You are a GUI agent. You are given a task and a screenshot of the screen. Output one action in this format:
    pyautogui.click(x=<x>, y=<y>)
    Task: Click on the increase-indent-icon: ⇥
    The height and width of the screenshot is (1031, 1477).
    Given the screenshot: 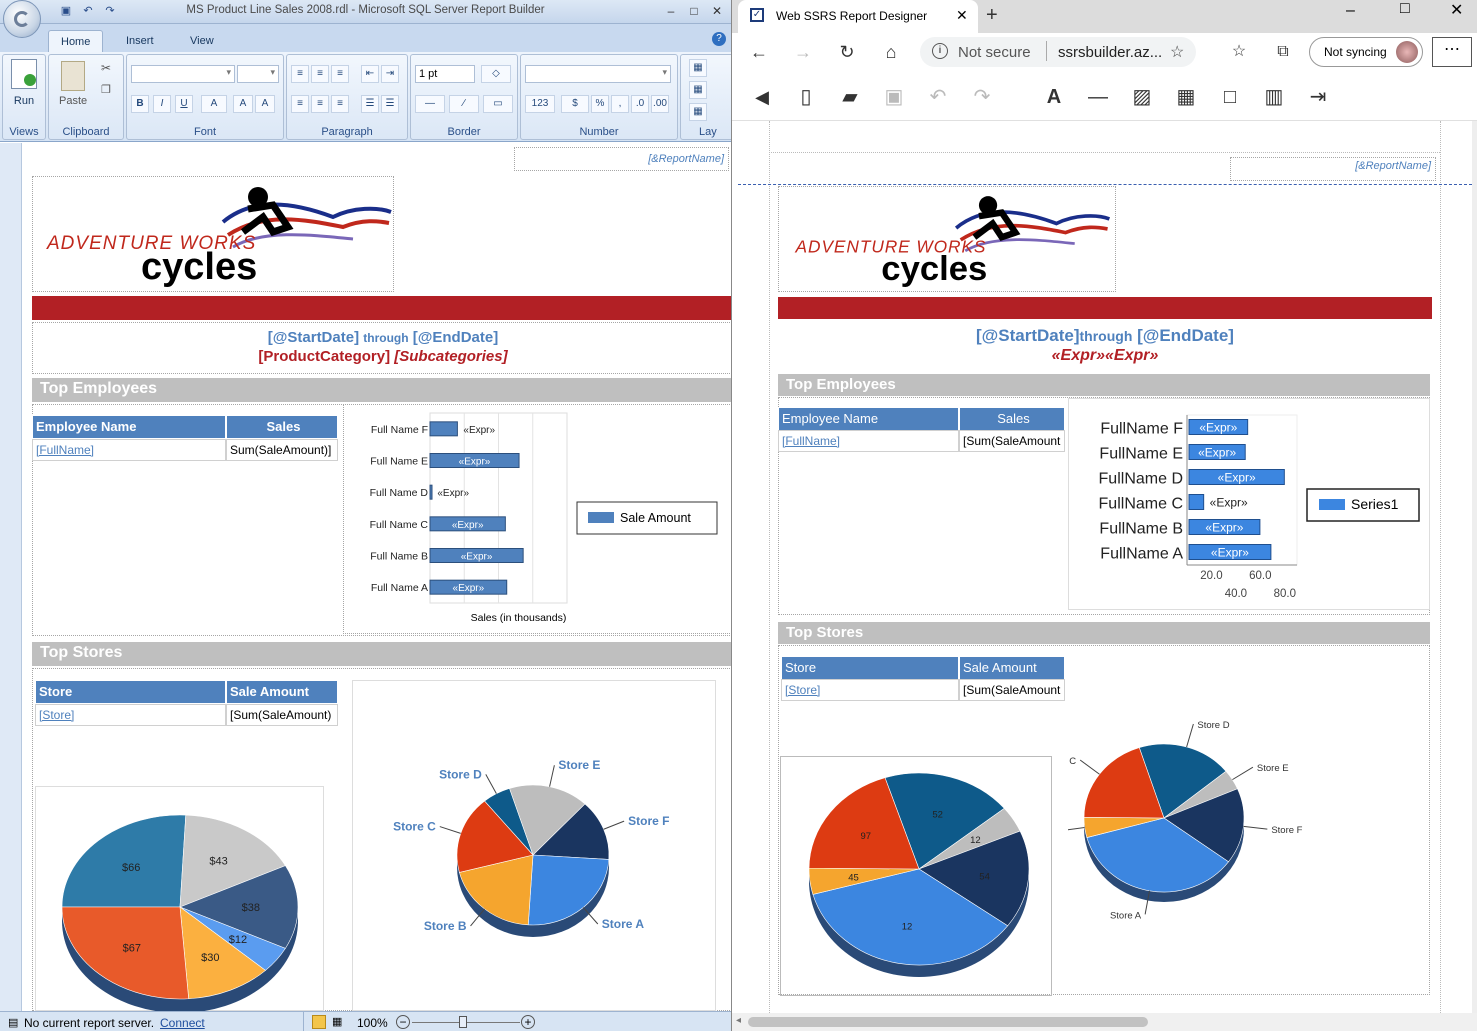 What is the action you would take?
    pyautogui.click(x=390, y=74)
    